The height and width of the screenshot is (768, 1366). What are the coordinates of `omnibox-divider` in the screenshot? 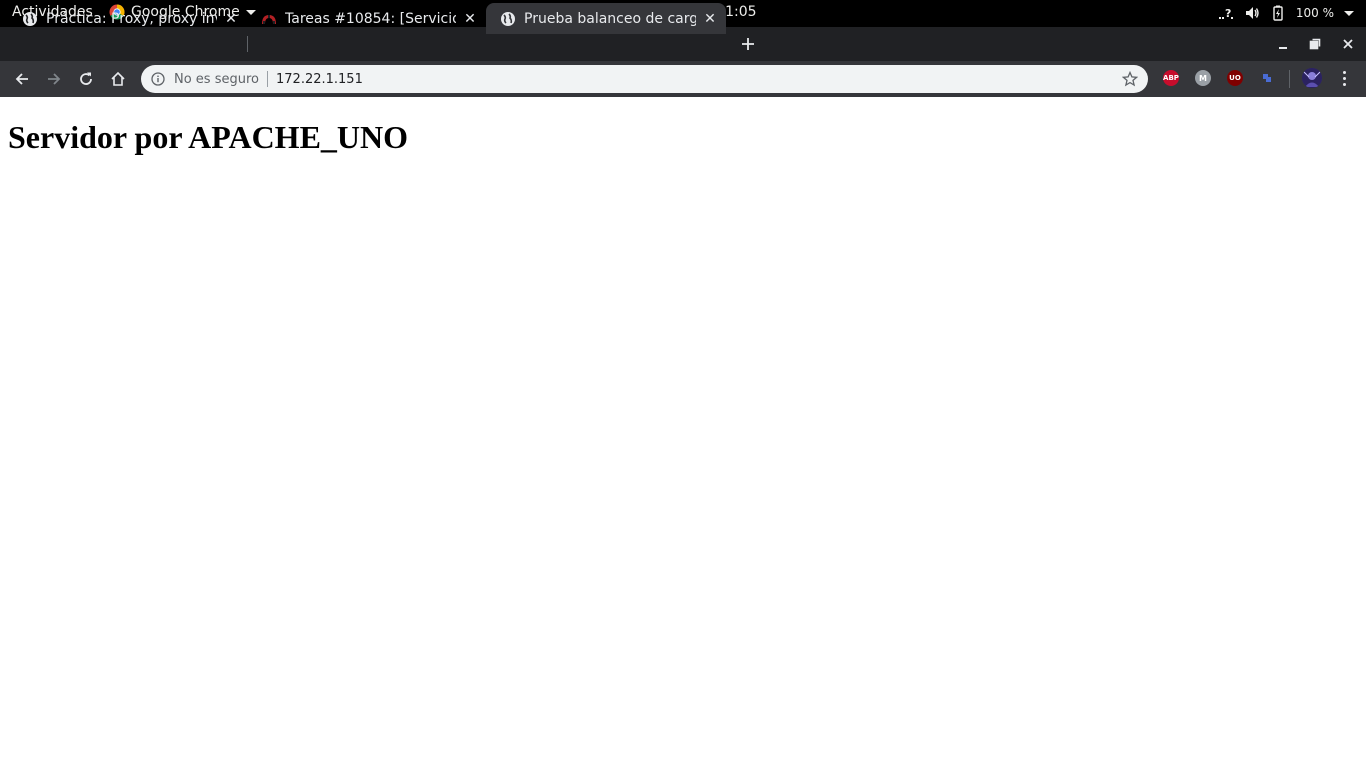 It's located at (267, 79).